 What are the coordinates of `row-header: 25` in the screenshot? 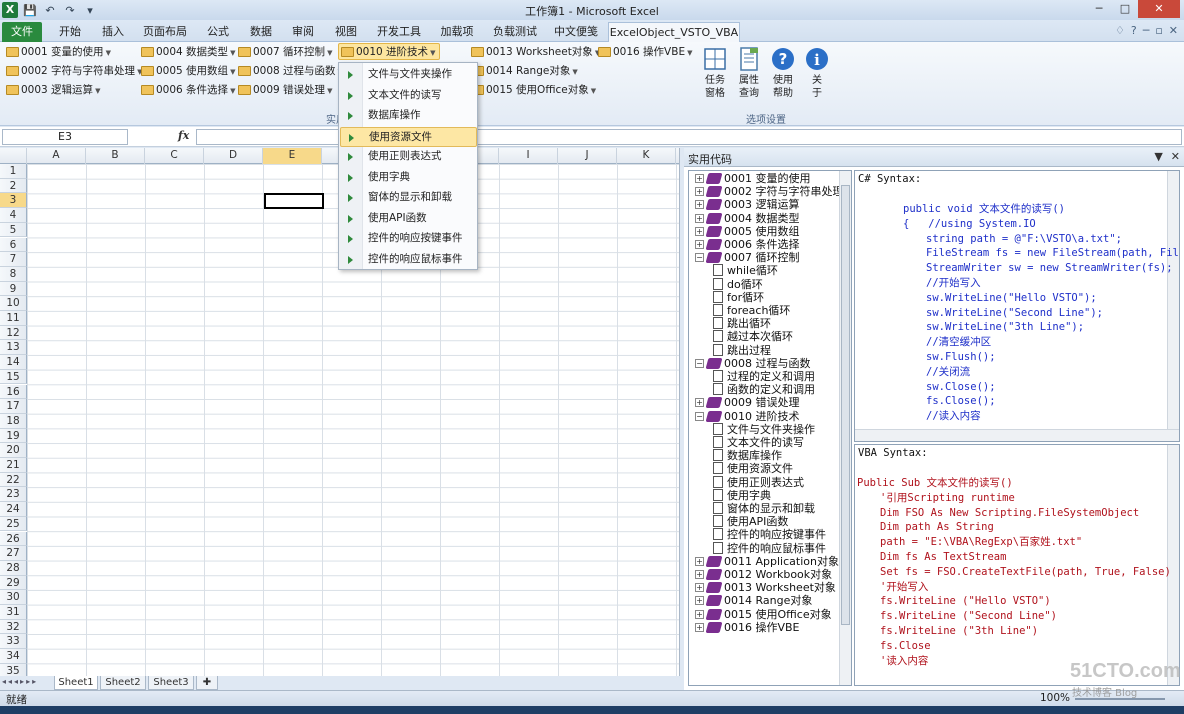 It's located at (13, 524).